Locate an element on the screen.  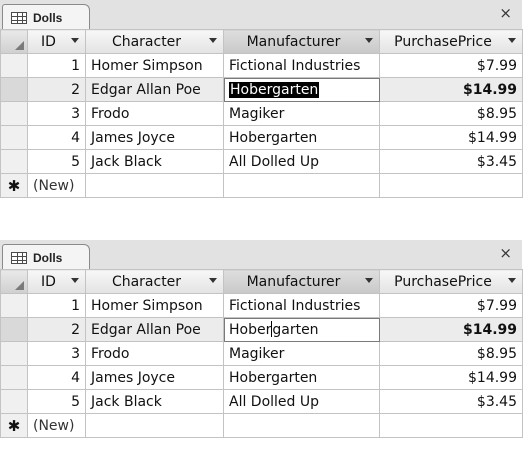
selected-text: Hobergarten is located at coordinates (274, 89).